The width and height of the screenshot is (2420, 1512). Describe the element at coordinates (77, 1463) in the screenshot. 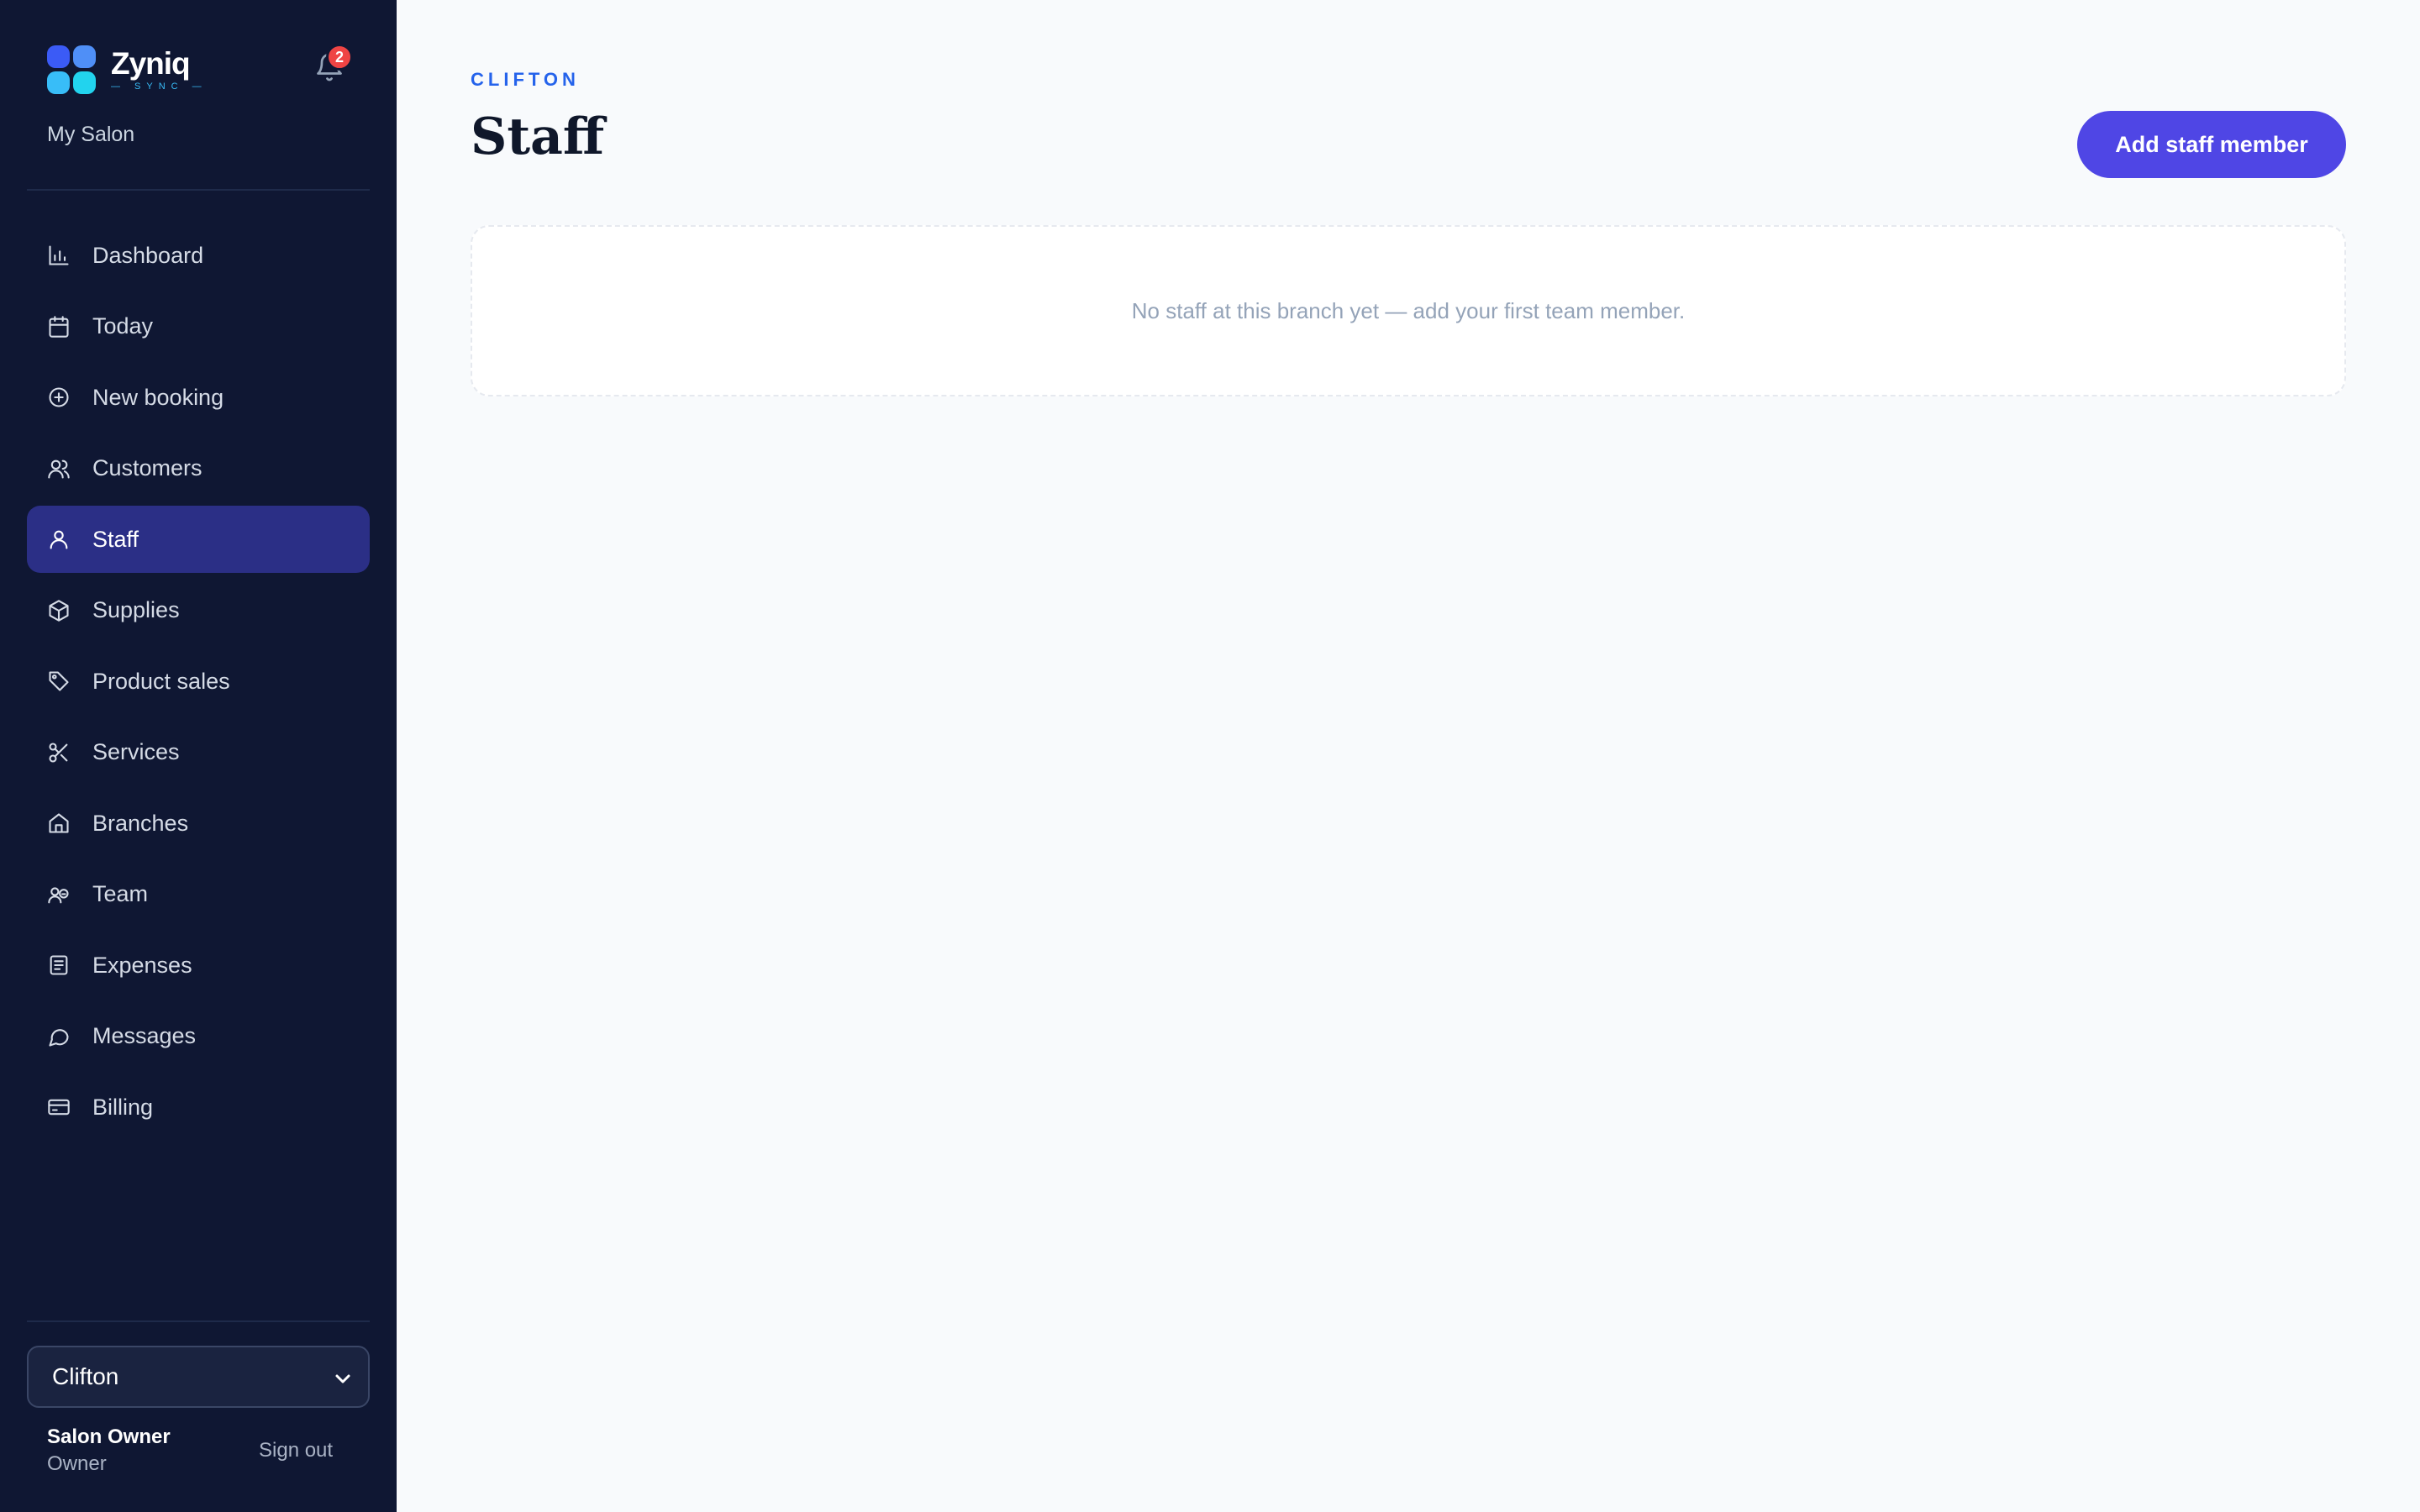

I see `user-role: Owner` at that location.